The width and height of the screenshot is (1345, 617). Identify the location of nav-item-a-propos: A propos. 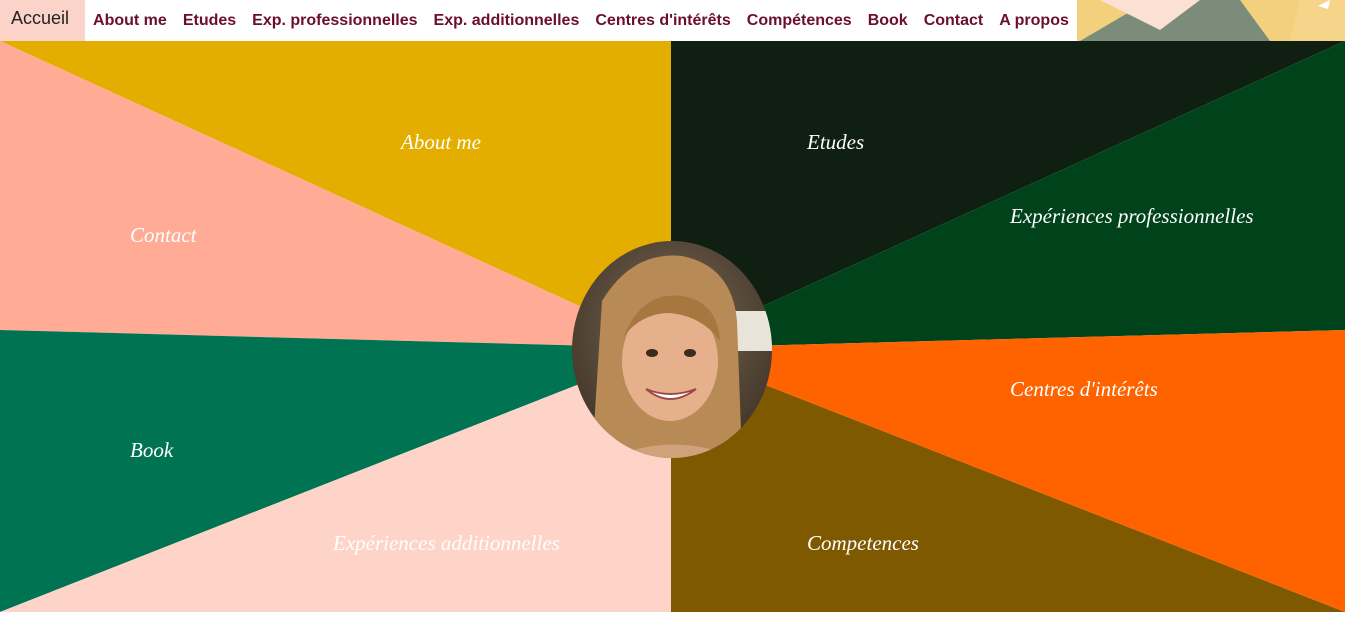
(1034, 20).